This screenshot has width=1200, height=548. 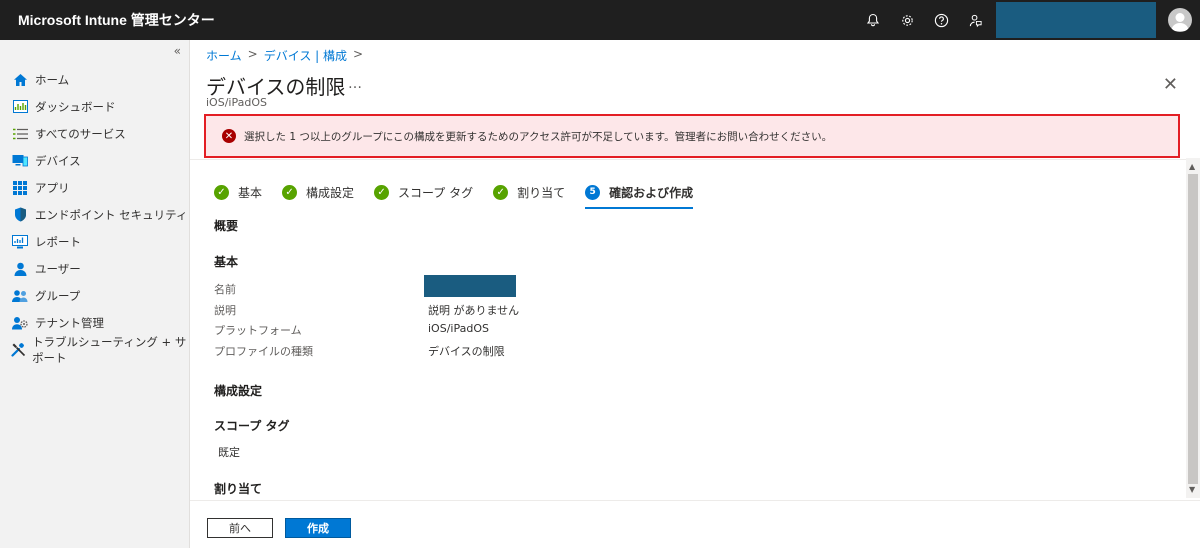 I want to click on breadcrumb: ホーム > デバイス | 構成 >, so click(x=284, y=55).